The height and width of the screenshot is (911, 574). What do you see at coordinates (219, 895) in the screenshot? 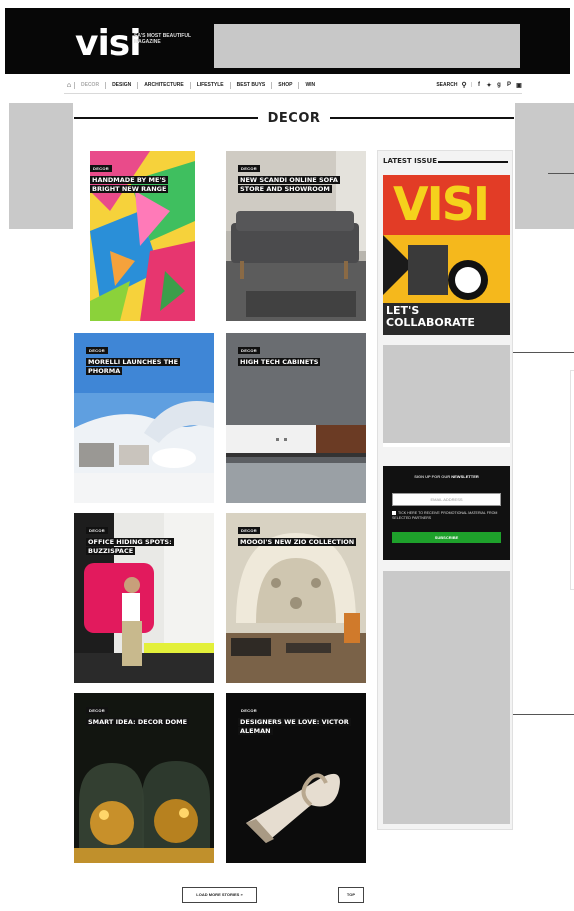
I see `load-more-button: LOAD MORE STORIES »` at bounding box center [219, 895].